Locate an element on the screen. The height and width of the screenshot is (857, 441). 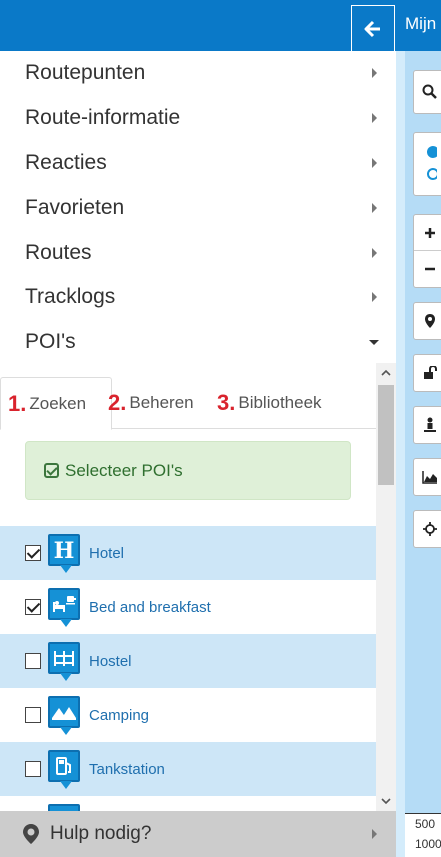
unlock-icon is located at coordinates (430, 372).